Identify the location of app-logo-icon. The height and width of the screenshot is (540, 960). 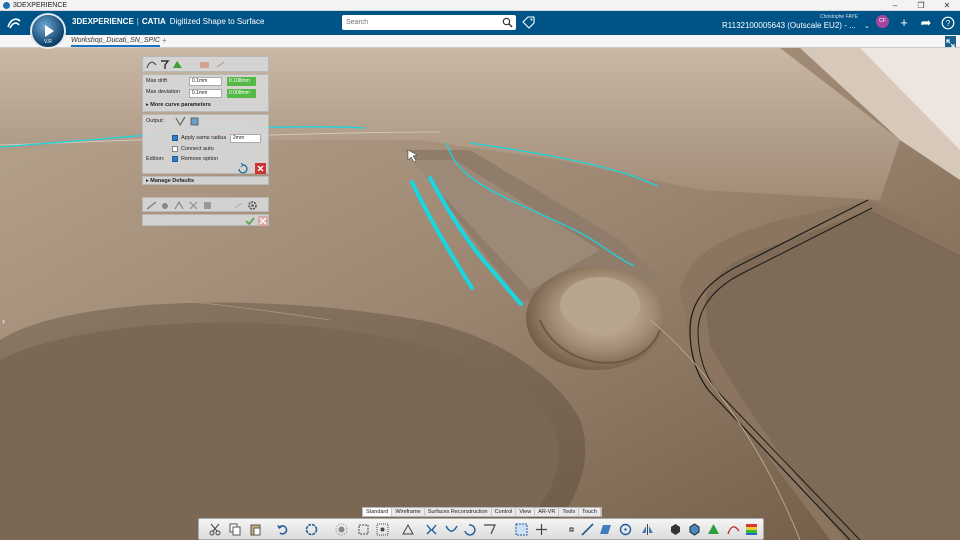
(6, 5).